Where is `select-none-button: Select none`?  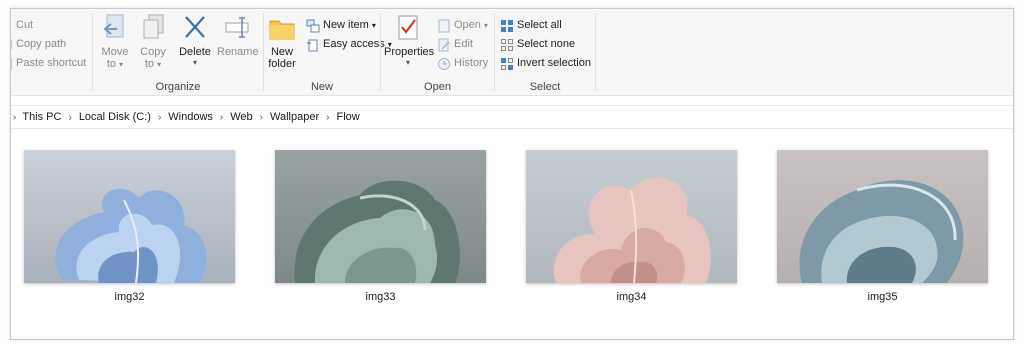 select-none-button: Select none is located at coordinates (537, 44).